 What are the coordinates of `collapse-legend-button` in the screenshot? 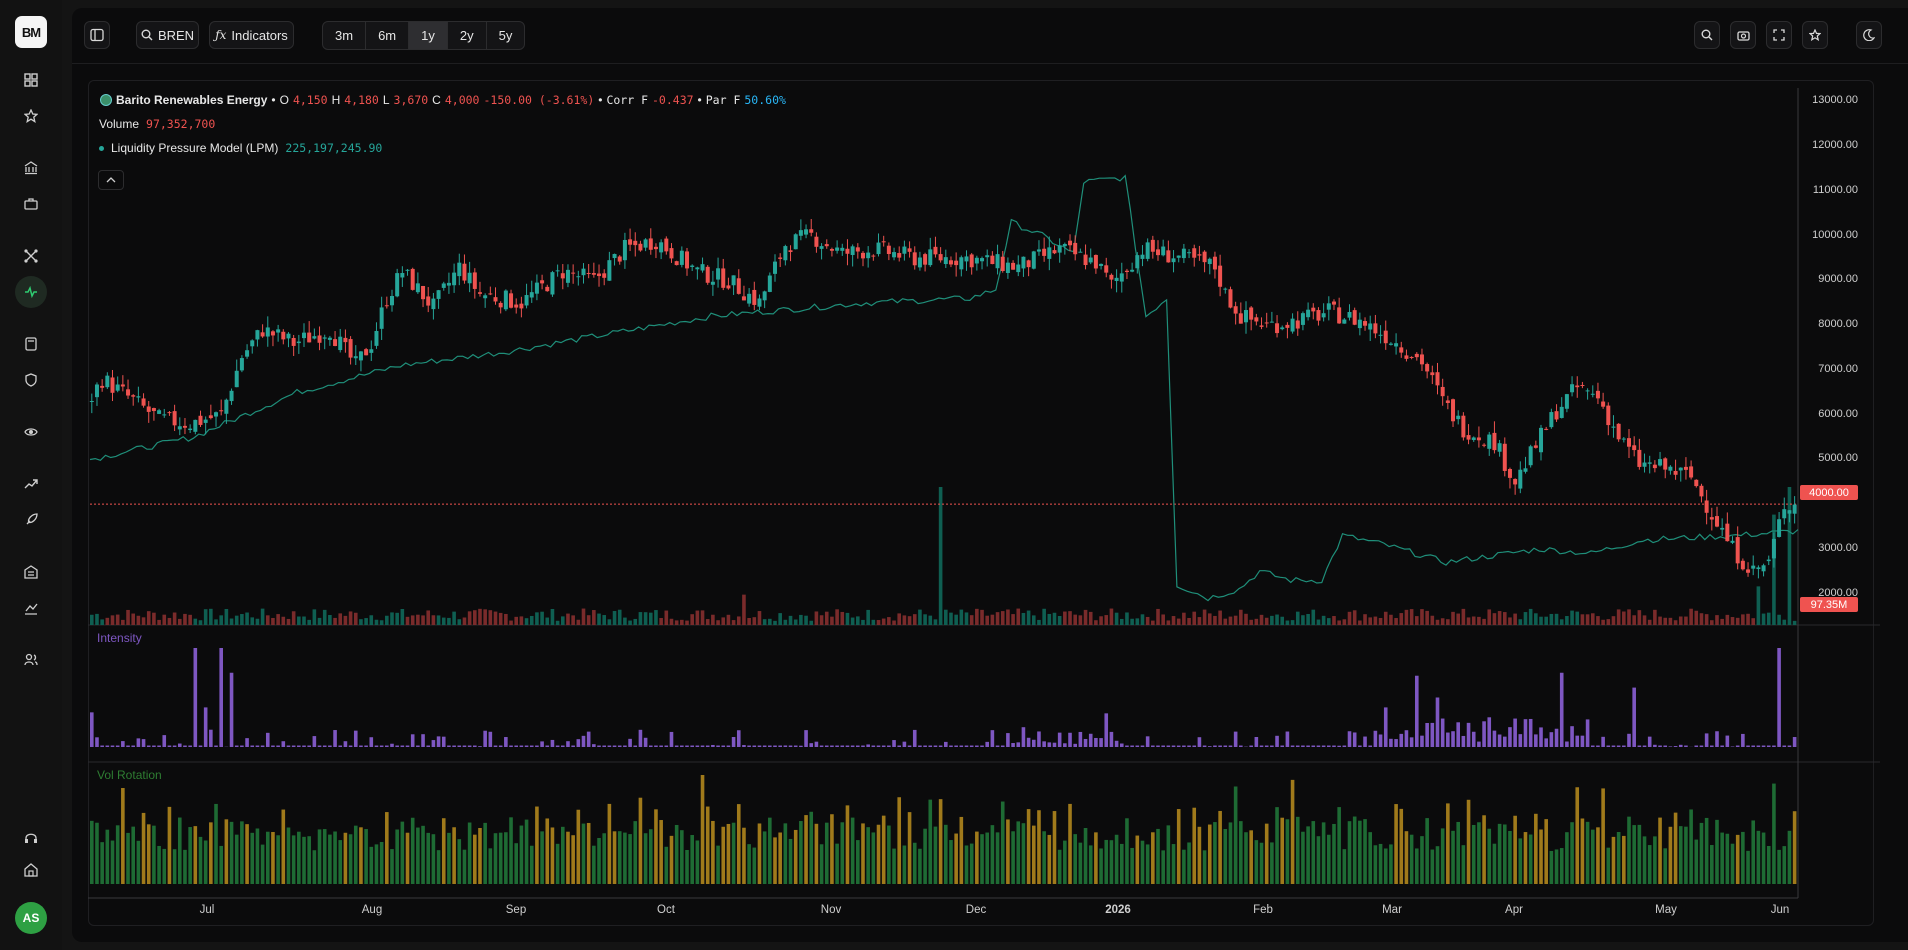 It's located at (111, 180).